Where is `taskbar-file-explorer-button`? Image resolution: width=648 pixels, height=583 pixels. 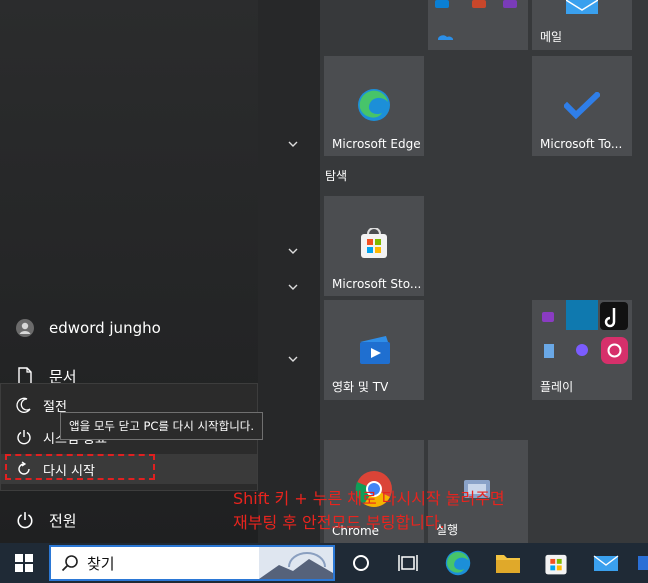
taskbar-file-explorer-button is located at coordinates (508, 563).